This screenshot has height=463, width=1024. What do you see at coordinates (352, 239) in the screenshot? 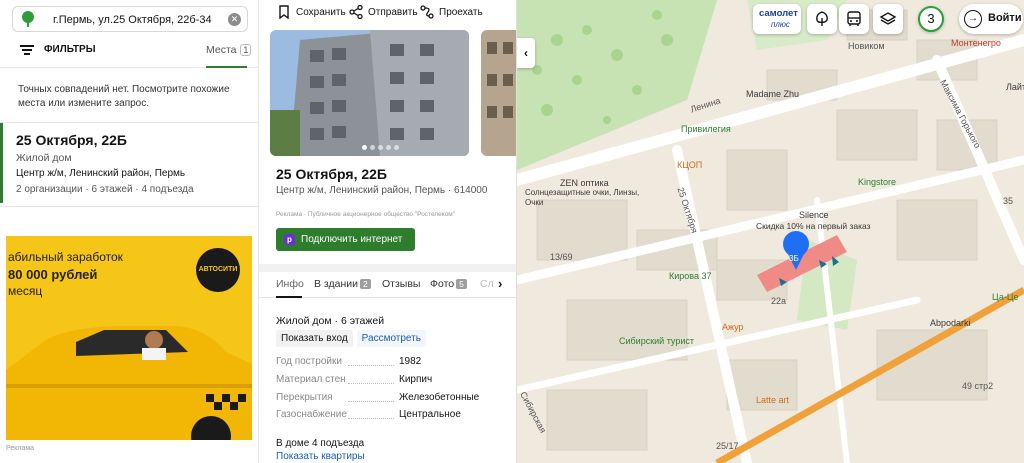
I see `connect-label: Подключить интернет` at bounding box center [352, 239].